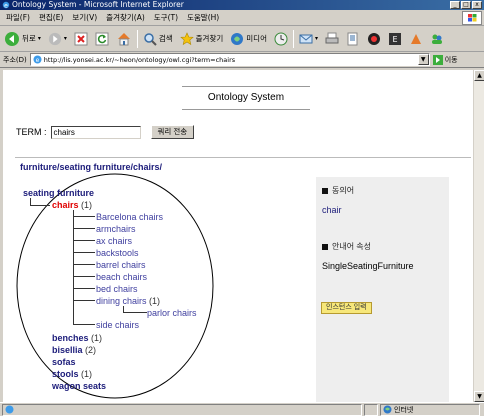  Describe the element at coordinates (346, 308) in the screenshot. I see `instance-input-button: 인스턴스 입력` at that location.